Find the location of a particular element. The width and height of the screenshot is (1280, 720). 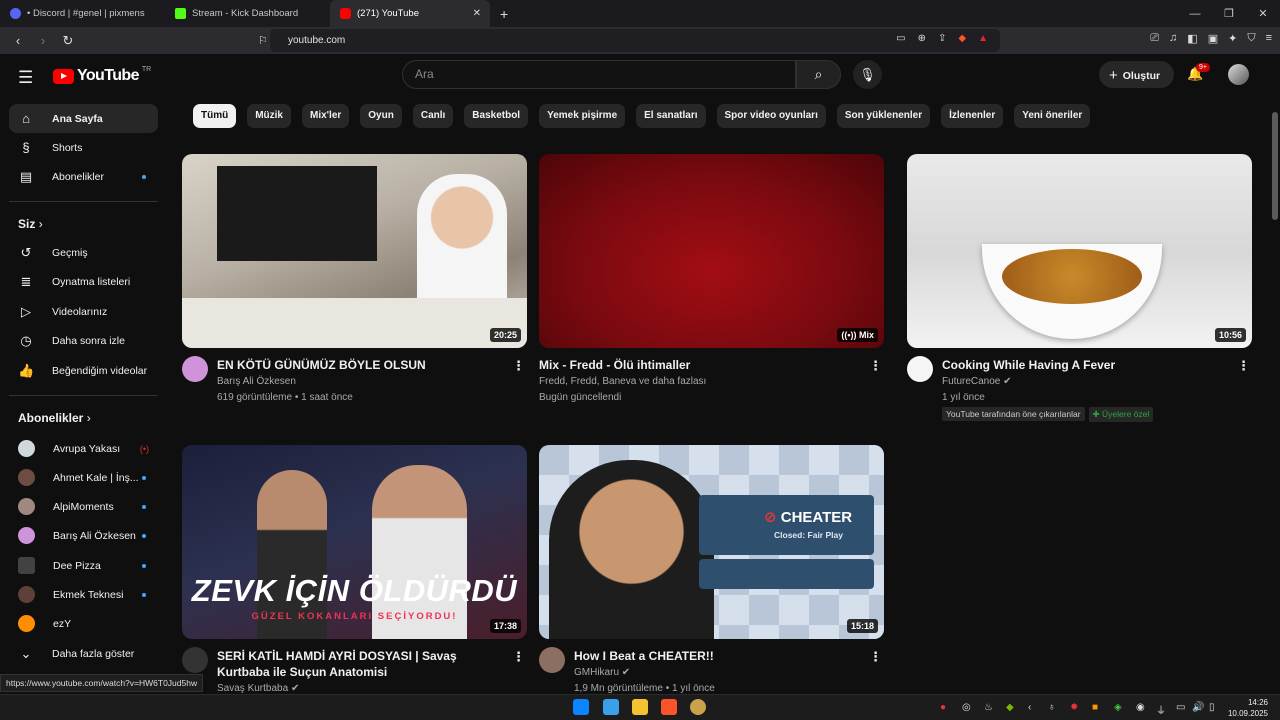

file-explorer-icon is located at coordinates (640, 707).